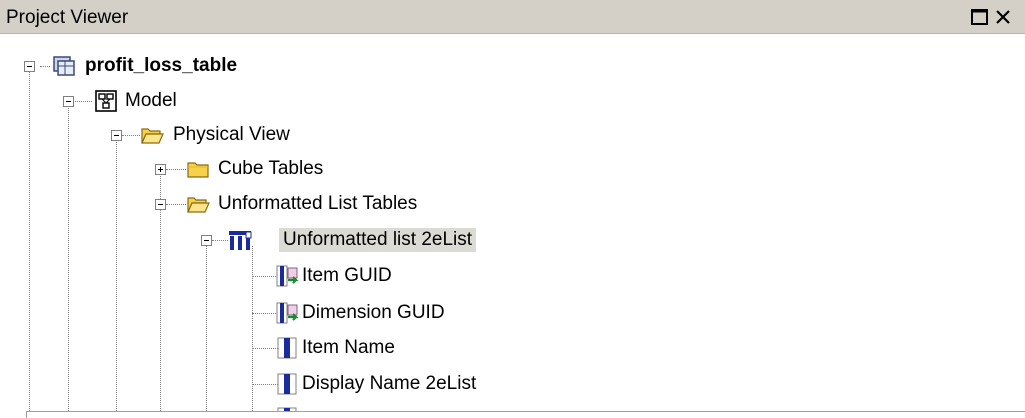 The width and height of the screenshot is (1025, 418). I want to click on panel-titlebar: Project Viewer, so click(512, 17).